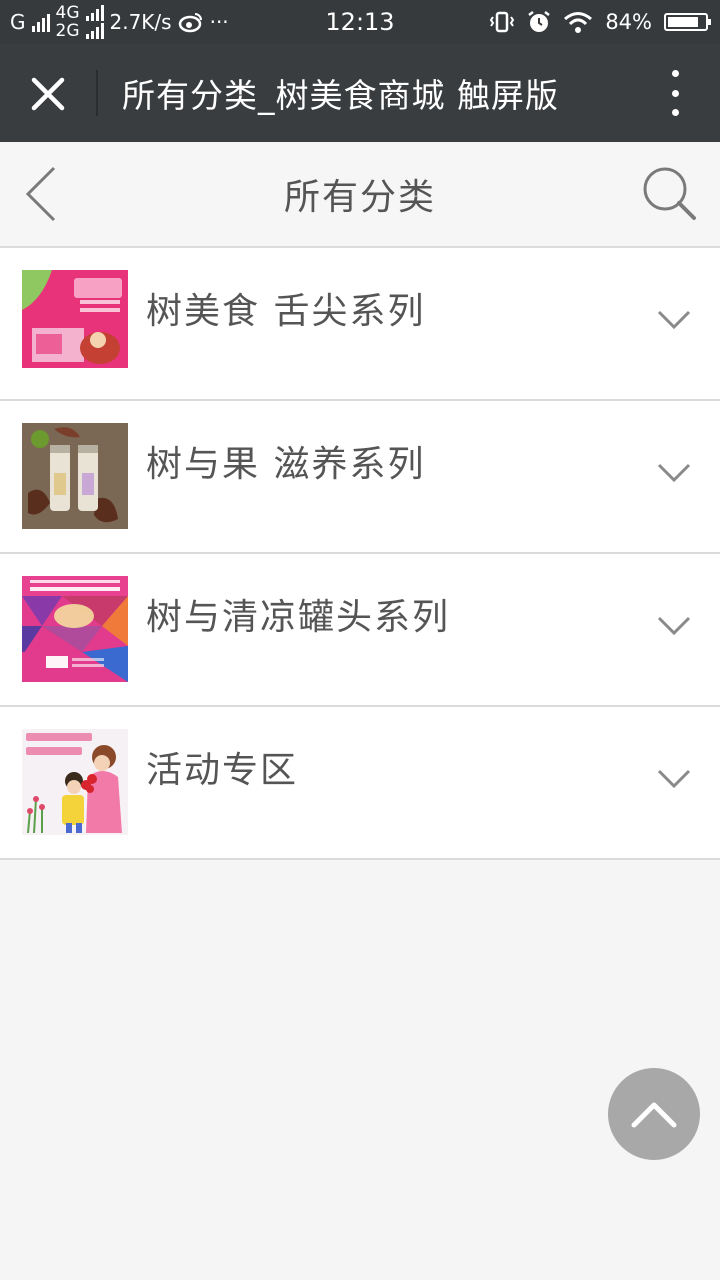  Describe the element at coordinates (94, 13) in the screenshot. I see `signal-4g-icon` at that location.